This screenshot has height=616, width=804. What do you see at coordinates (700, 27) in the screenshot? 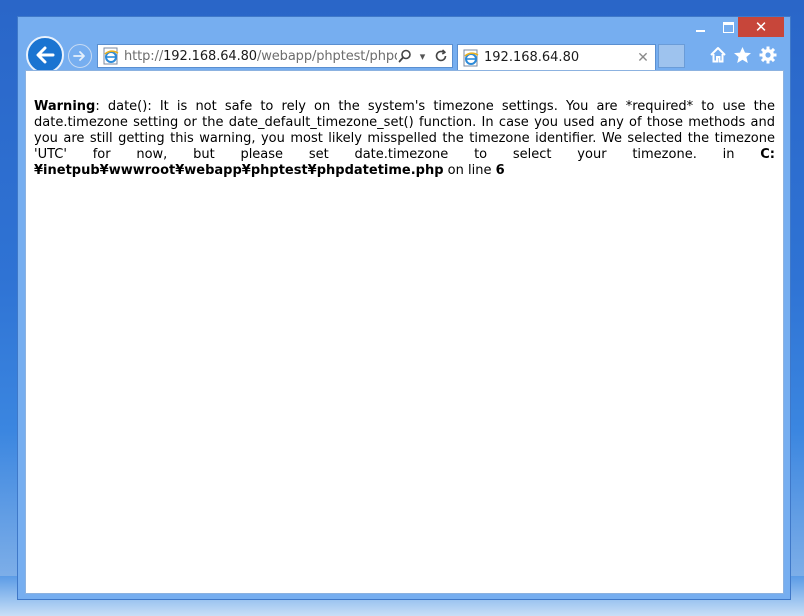
I see `minimize-button` at bounding box center [700, 27].